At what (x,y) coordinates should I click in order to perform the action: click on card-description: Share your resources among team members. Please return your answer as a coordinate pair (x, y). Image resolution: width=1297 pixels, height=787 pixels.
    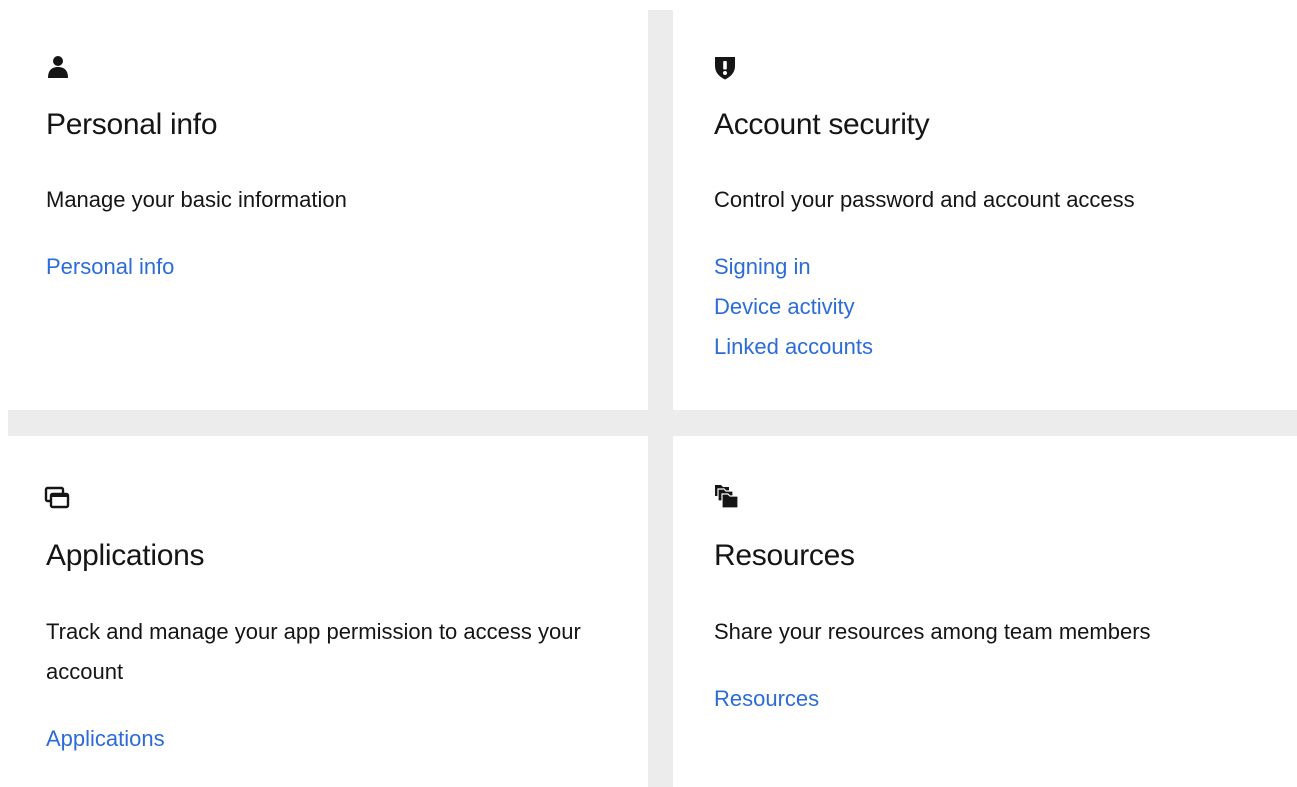
    Looking at the image, I should click on (932, 631).